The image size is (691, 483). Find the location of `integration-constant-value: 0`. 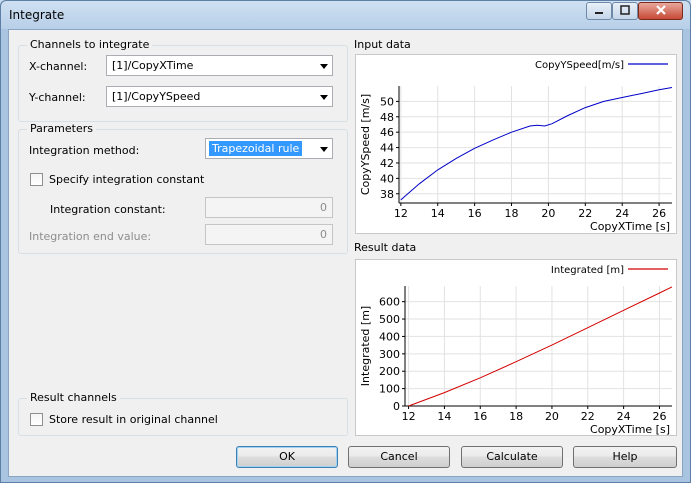

integration-constant-value: 0 is located at coordinates (323, 207).